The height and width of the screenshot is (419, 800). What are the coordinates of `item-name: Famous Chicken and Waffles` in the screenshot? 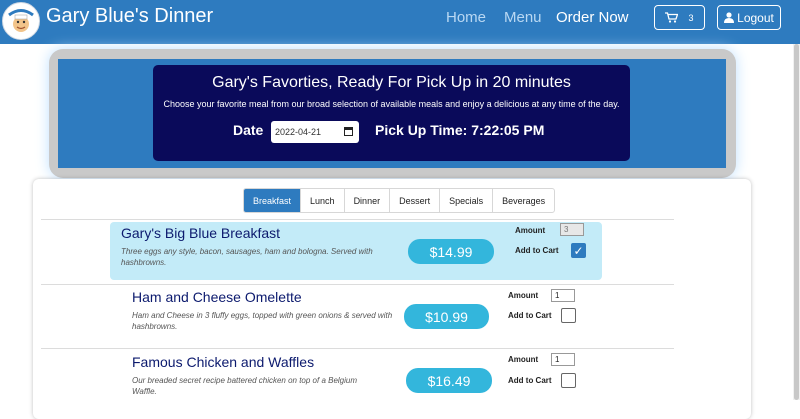 It's located at (223, 362).